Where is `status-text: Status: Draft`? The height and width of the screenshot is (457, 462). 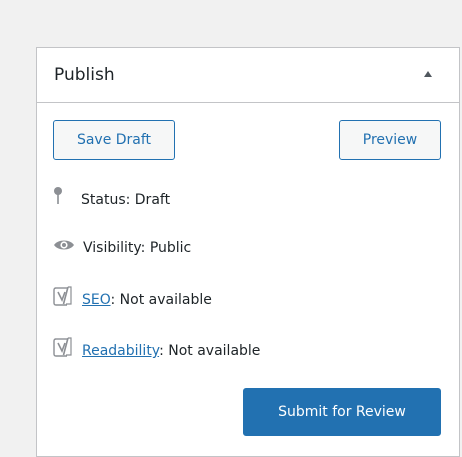 status-text: Status: Draft is located at coordinates (126, 200).